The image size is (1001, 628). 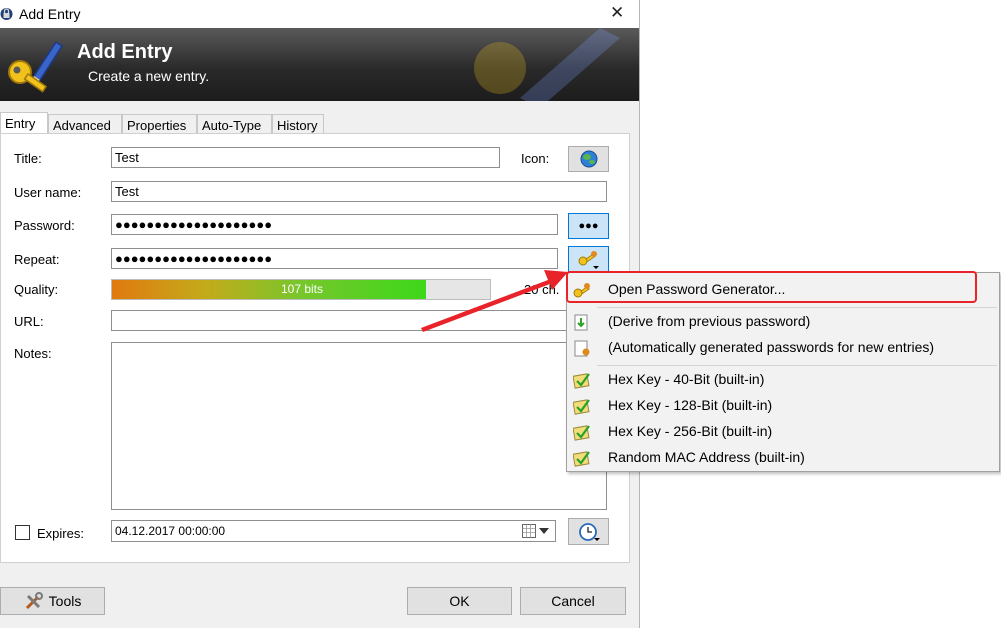 I want to click on notes-textarea, so click(x=359, y=426).